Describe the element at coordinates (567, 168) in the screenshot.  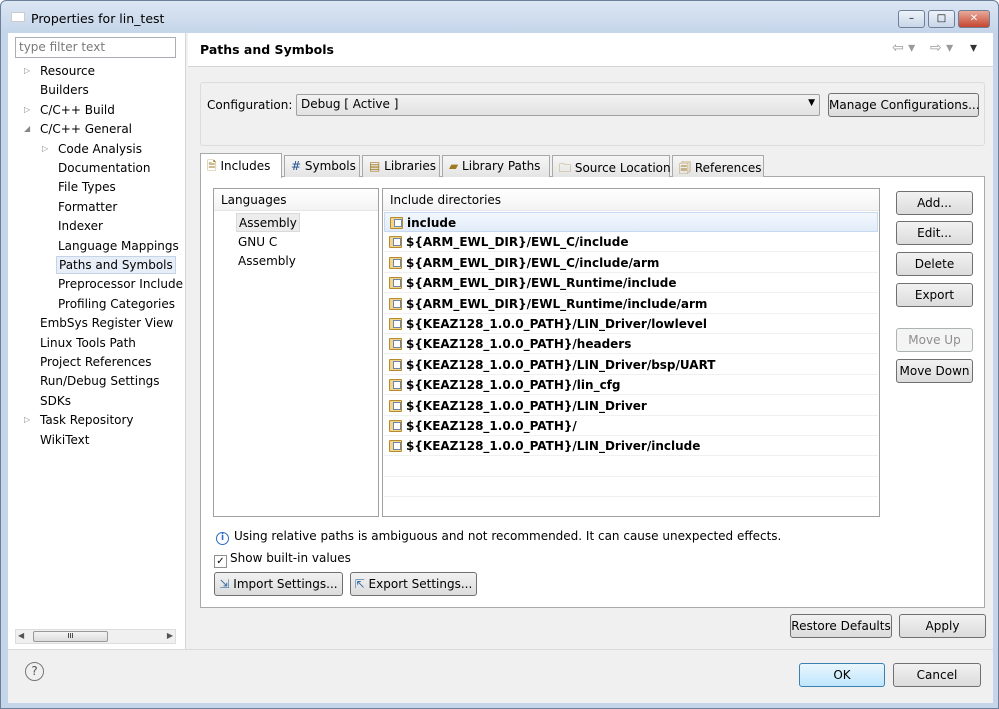
I see `source-folder-icon: 🗀` at that location.